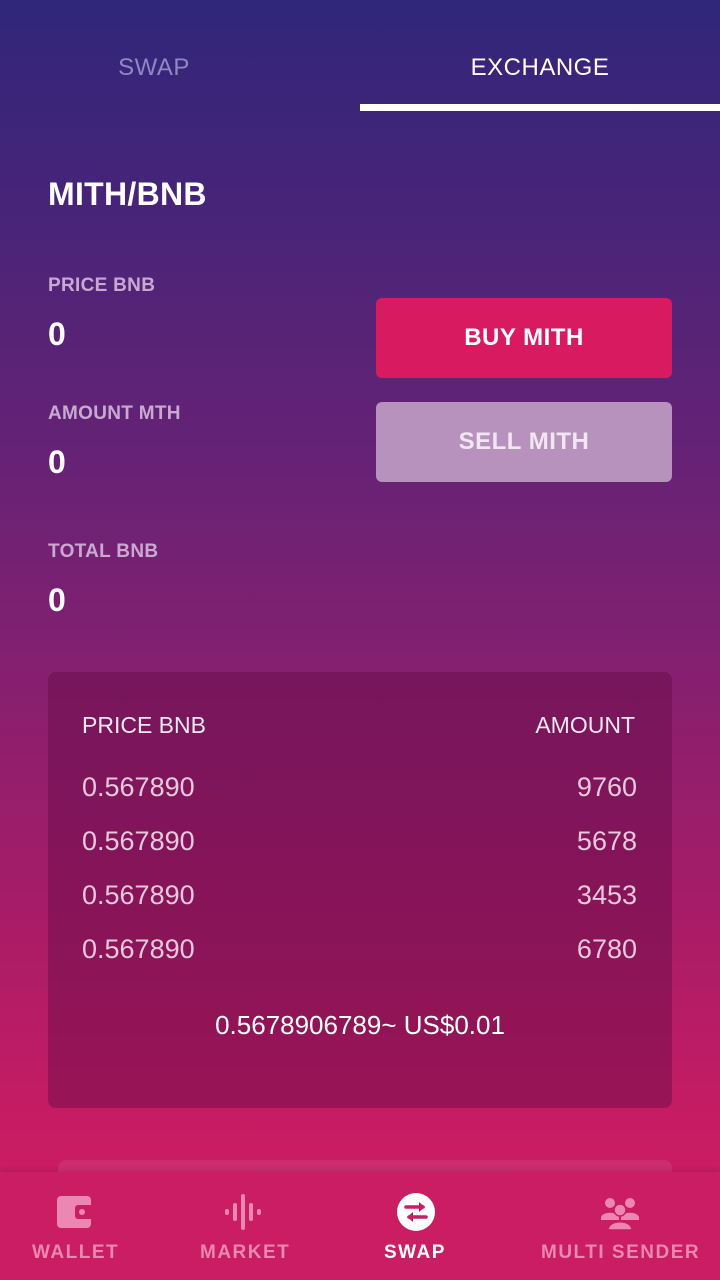  I want to click on swap-icon, so click(416, 1212).